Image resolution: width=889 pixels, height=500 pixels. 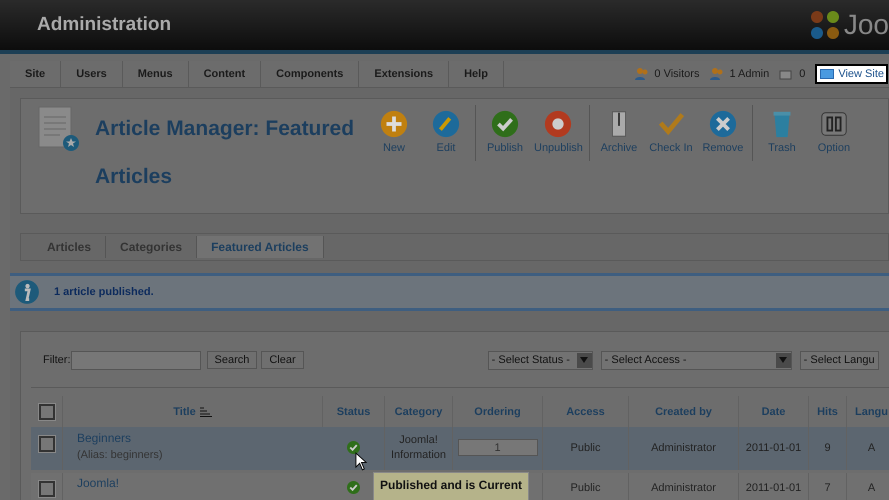 I want to click on status-item: 0, so click(x=792, y=74).